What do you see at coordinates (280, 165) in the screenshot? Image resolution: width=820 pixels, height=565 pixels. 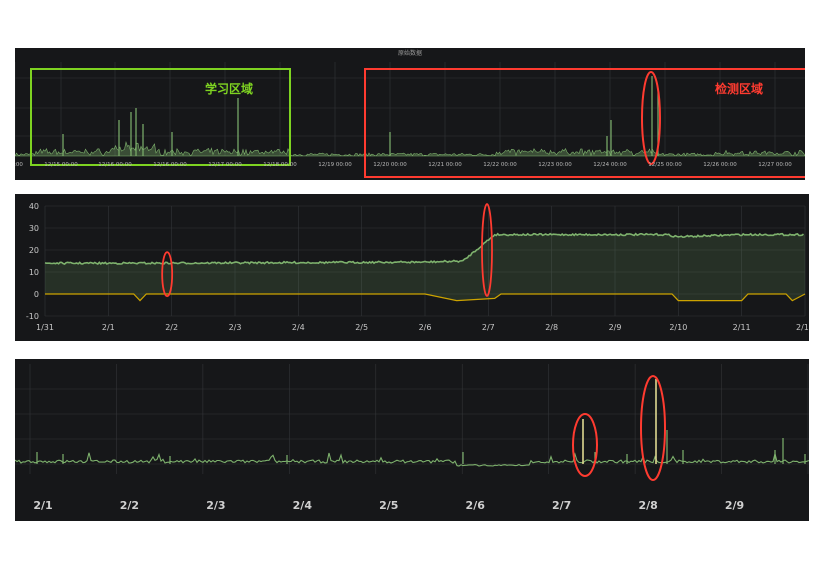 I see `x-tick-label: 12/18 00:00` at bounding box center [280, 165].